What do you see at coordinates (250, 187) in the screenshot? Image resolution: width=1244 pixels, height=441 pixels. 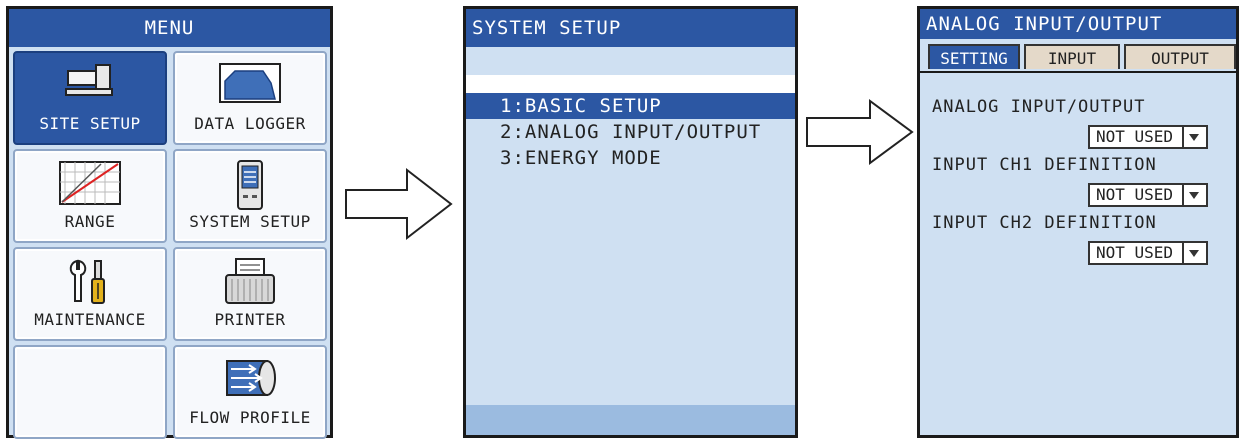 I see `system-setup-icon` at bounding box center [250, 187].